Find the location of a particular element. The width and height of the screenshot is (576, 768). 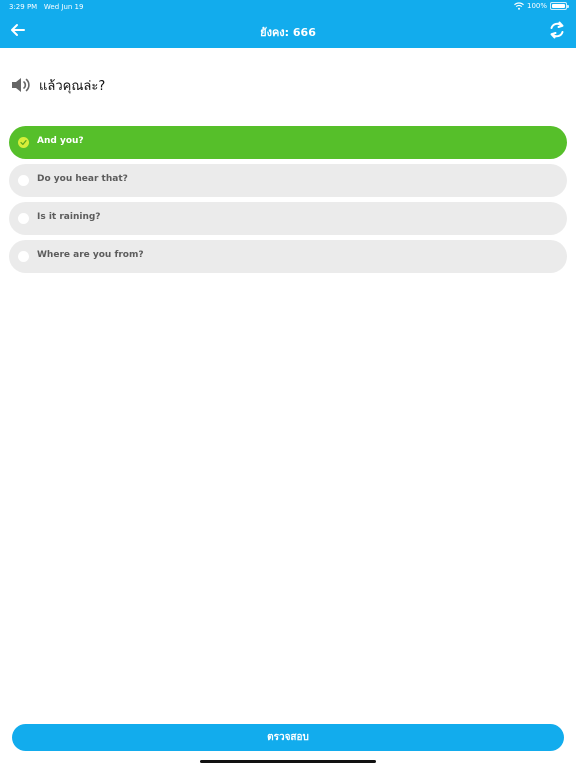

question-text: แล้วคุณล่ะ? is located at coordinates (72, 86).